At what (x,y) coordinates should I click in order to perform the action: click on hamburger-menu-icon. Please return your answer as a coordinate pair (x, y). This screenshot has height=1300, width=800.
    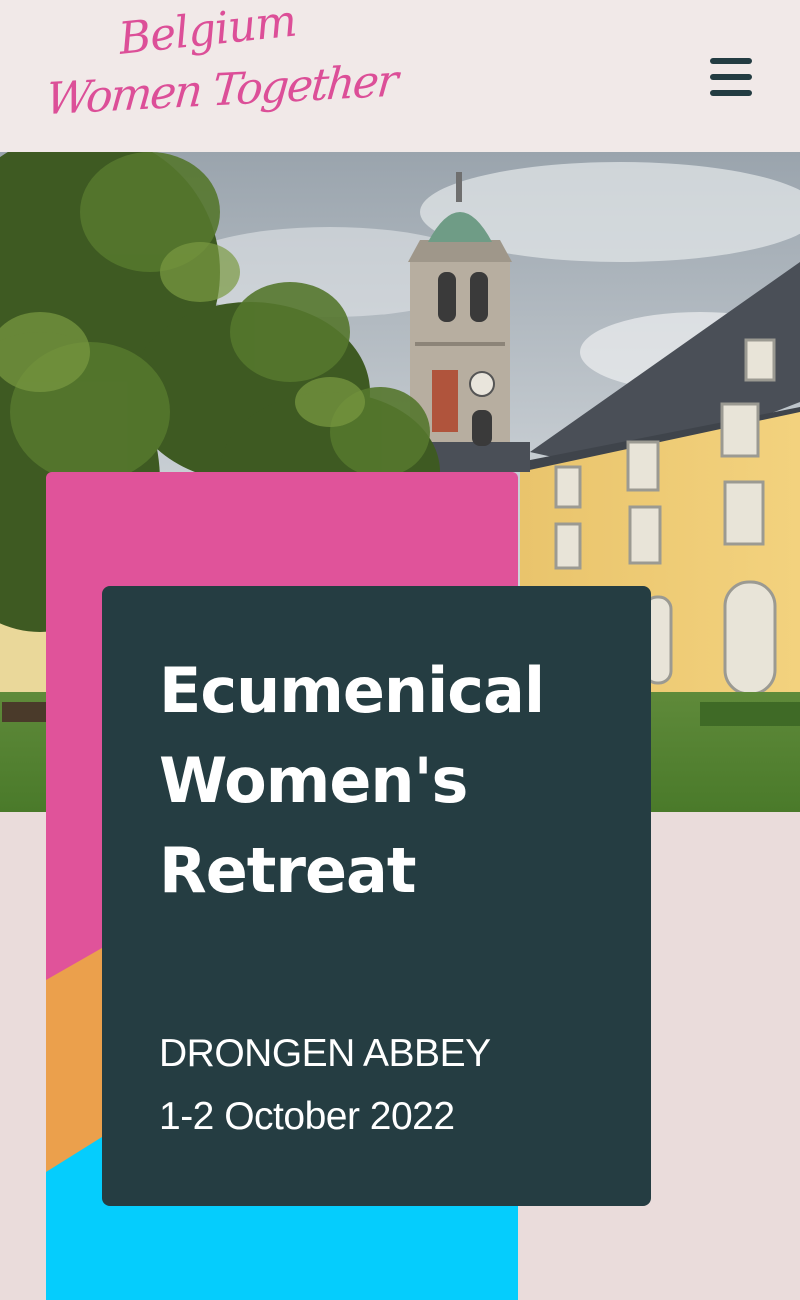
    Looking at the image, I should click on (732, 78).